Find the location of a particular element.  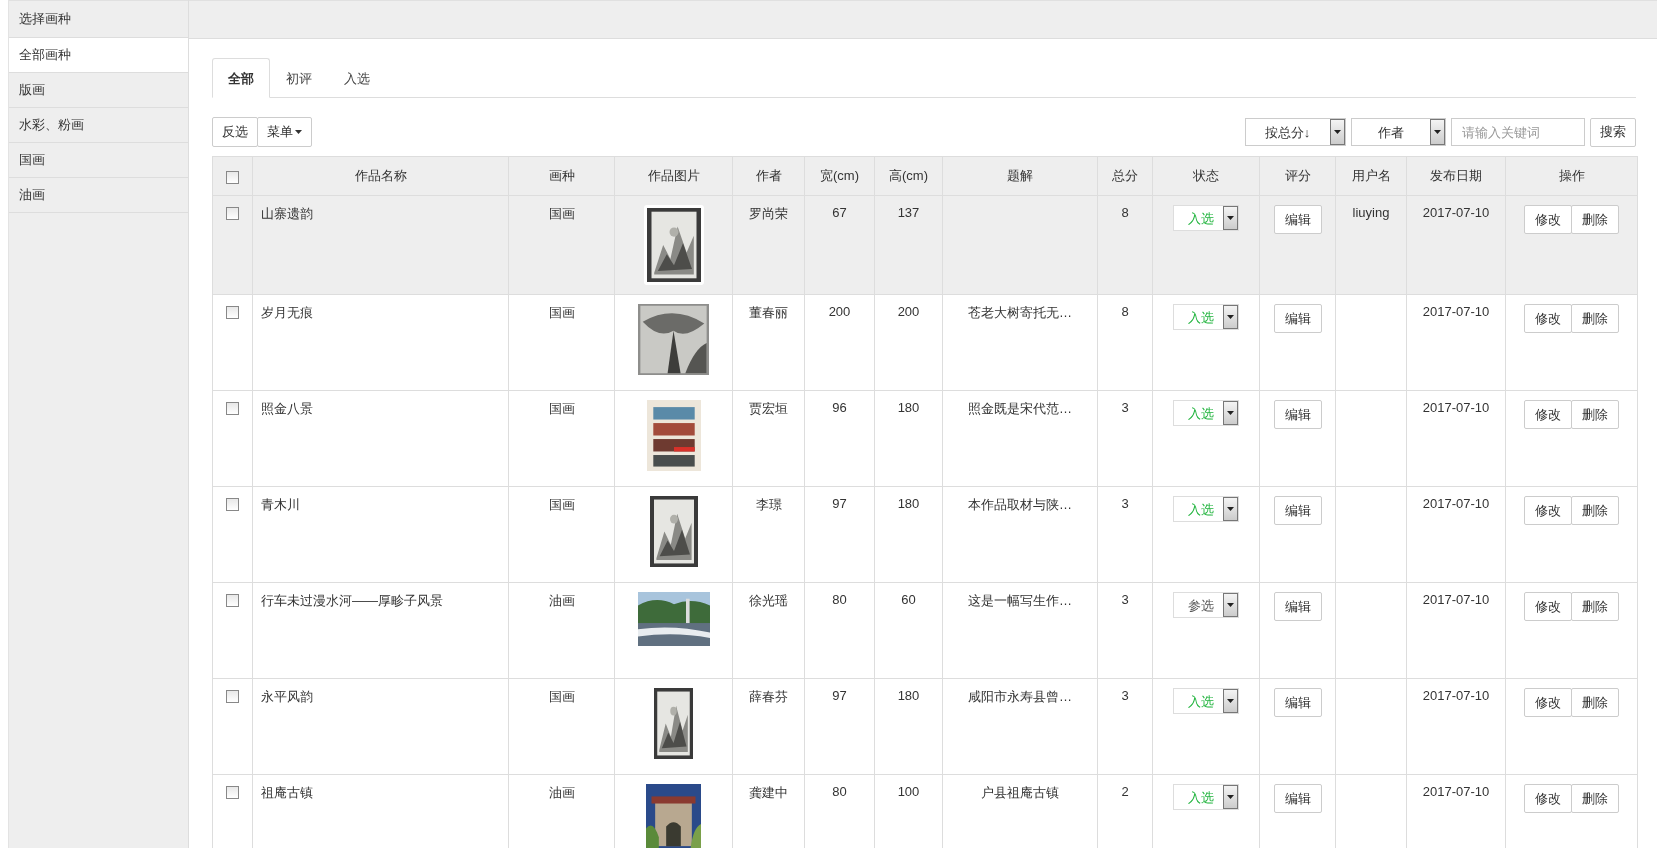

tab: 入选 is located at coordinates (357, 78).